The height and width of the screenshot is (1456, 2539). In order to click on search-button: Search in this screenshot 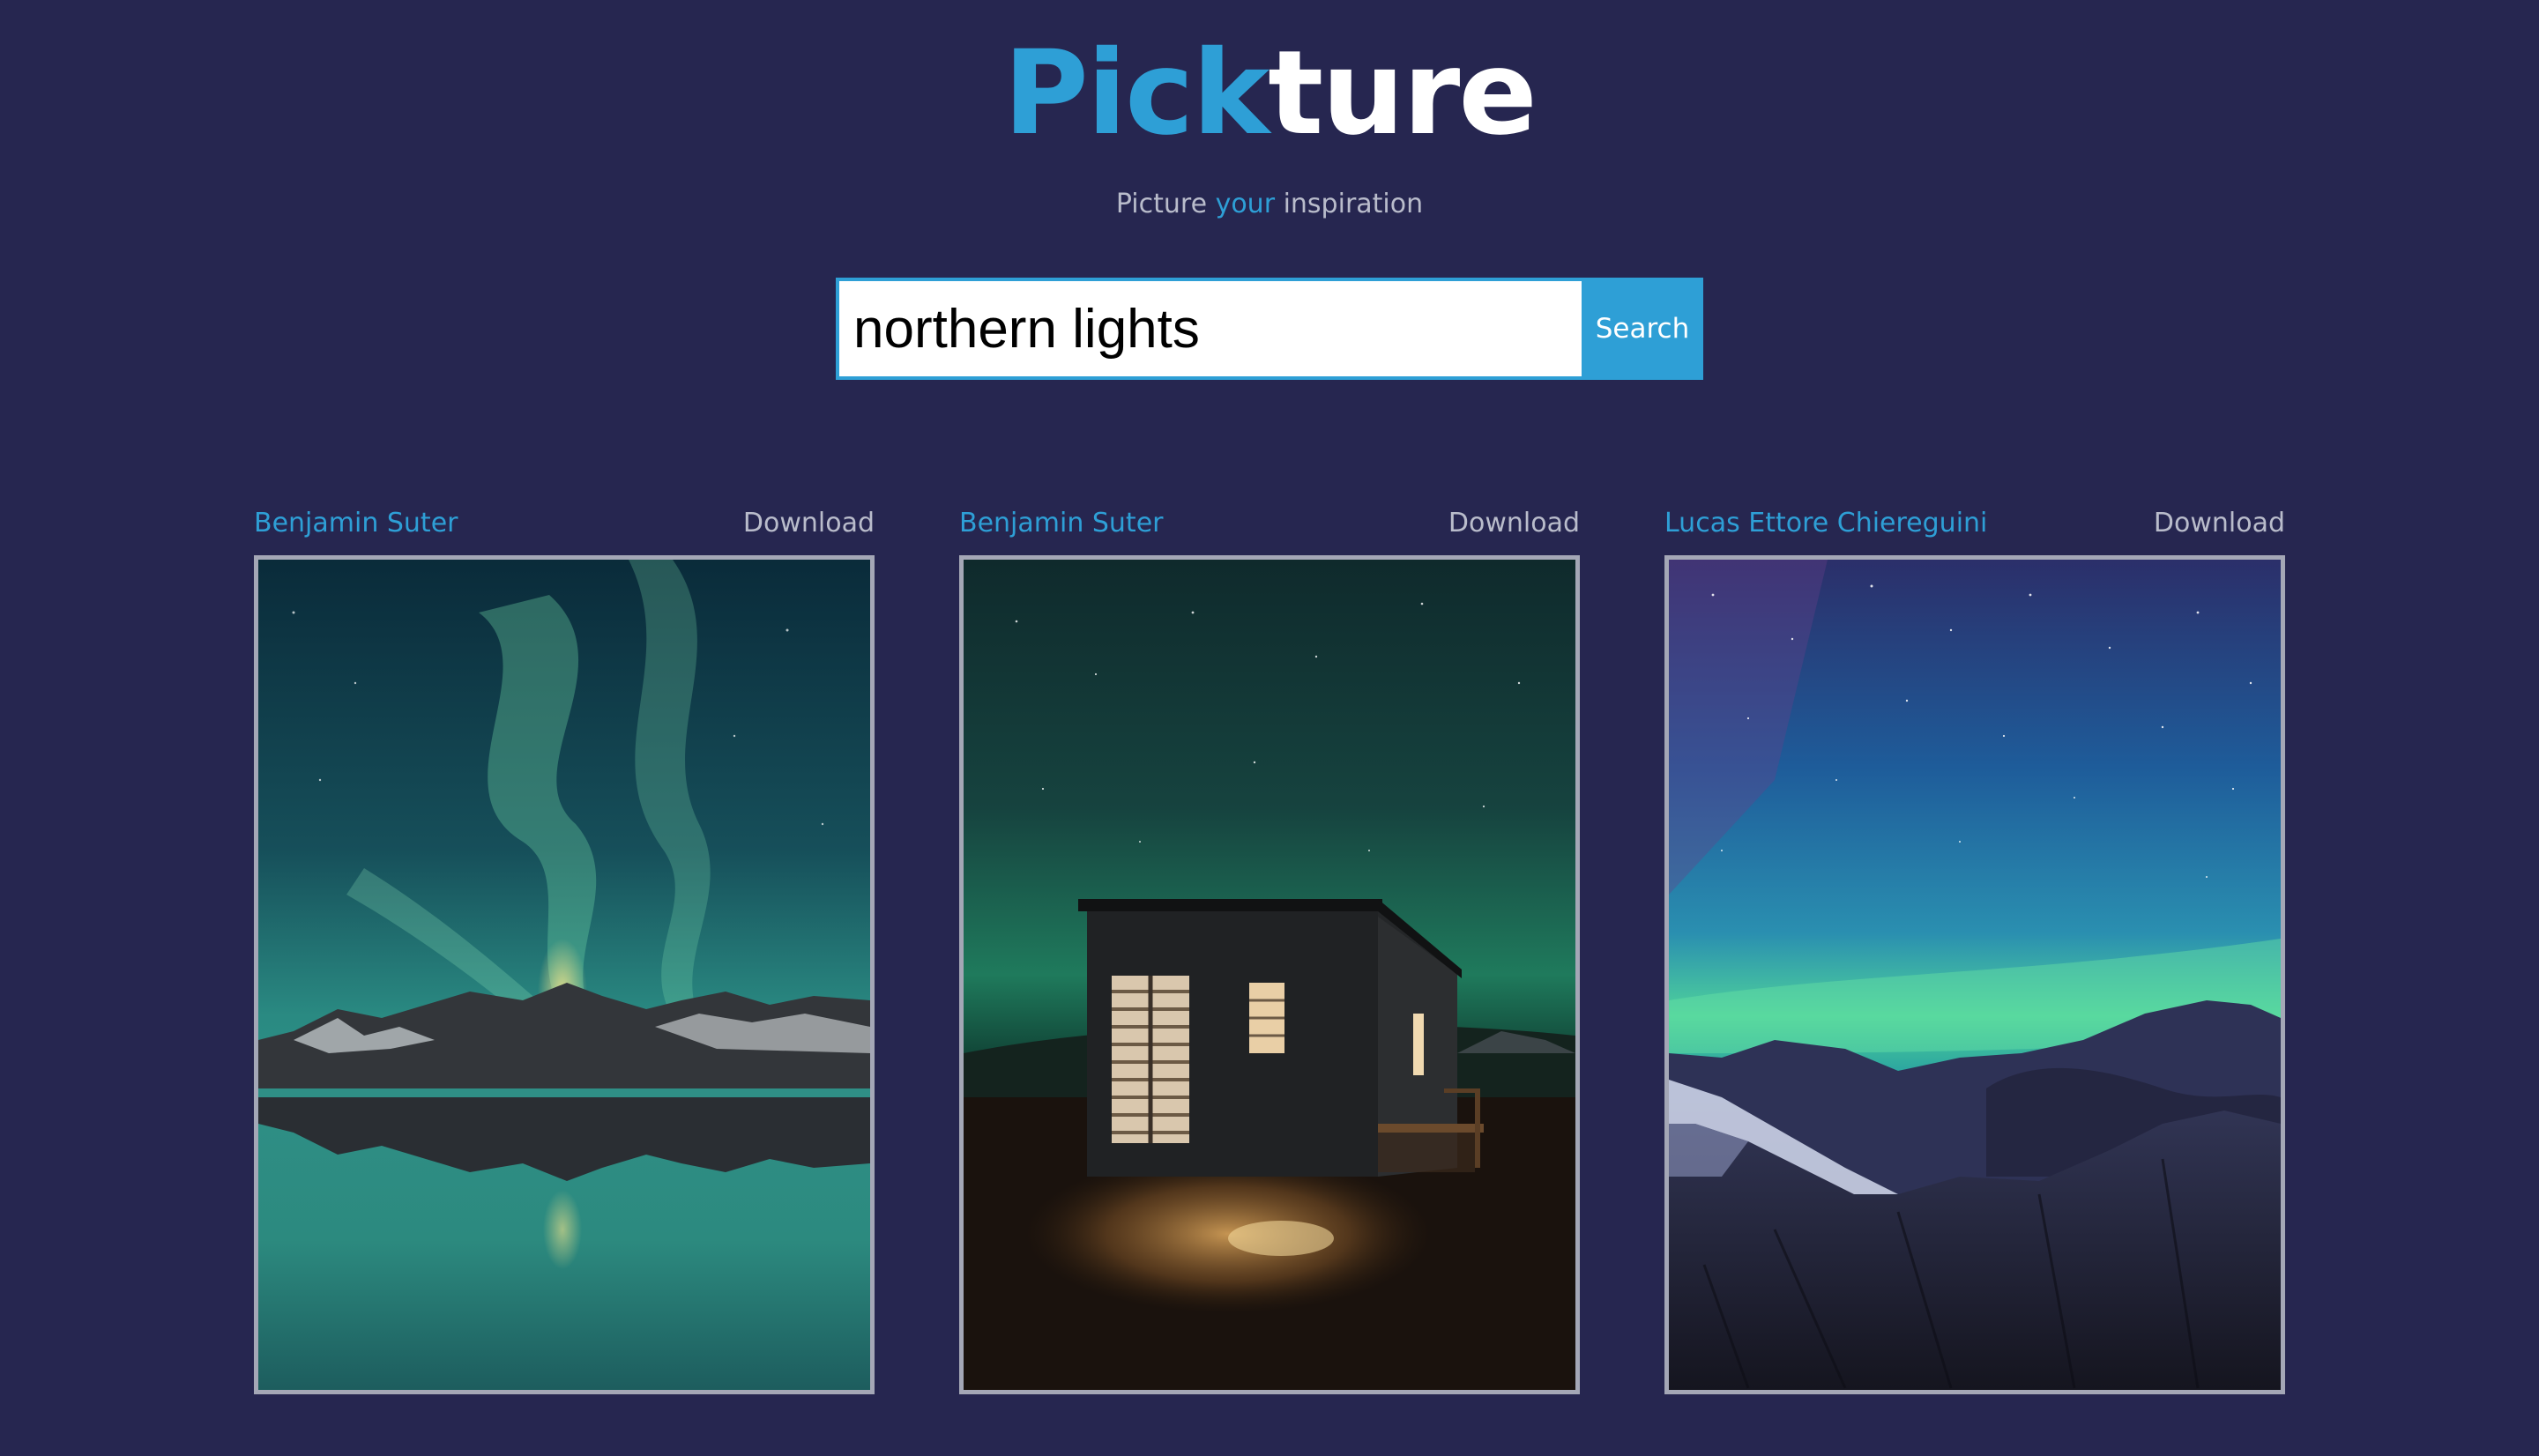, I will do `click(1642, 329)`.